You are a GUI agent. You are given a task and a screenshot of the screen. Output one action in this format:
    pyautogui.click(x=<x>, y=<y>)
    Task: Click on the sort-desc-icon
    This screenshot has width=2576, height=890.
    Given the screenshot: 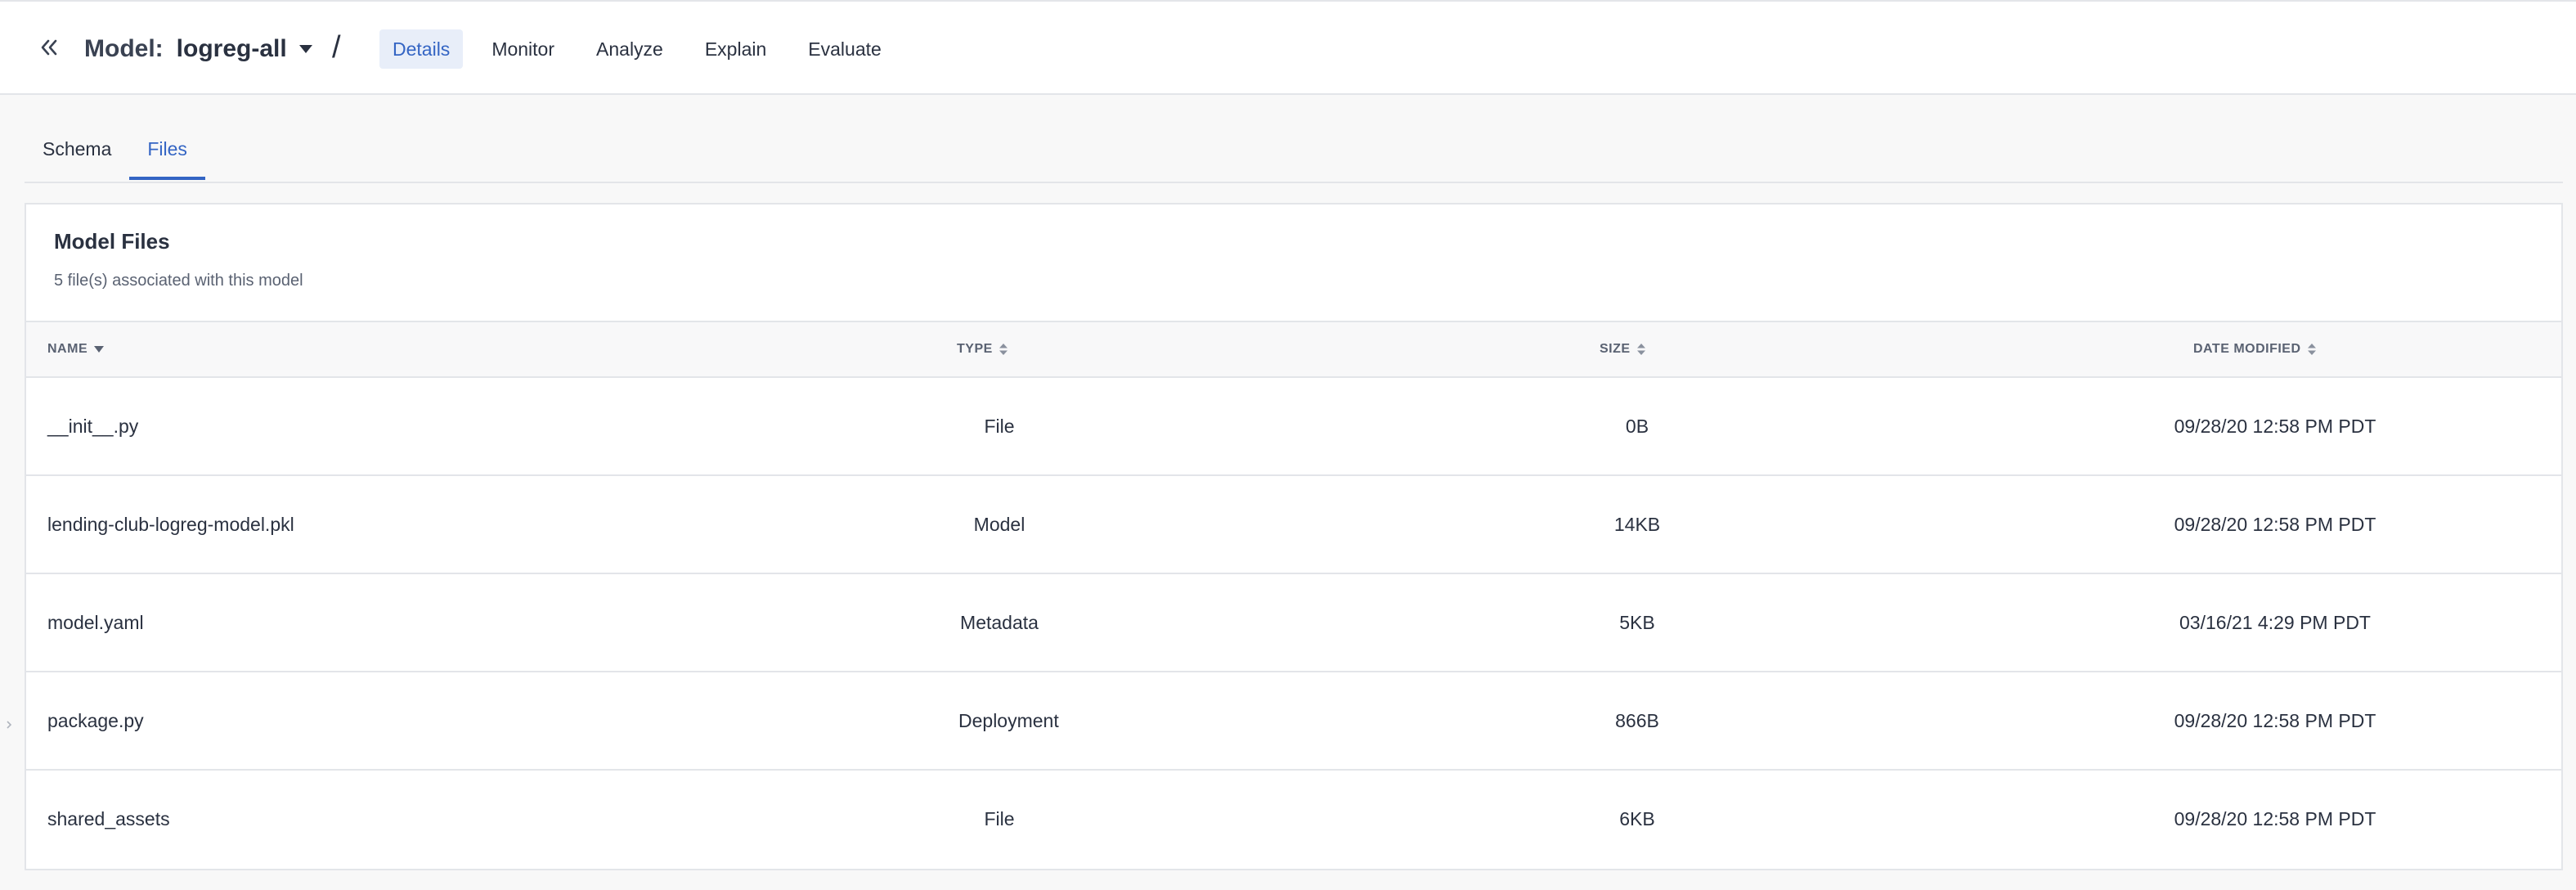 What is the action you would take?
    pyautogui.click(x=99, y=349)
    